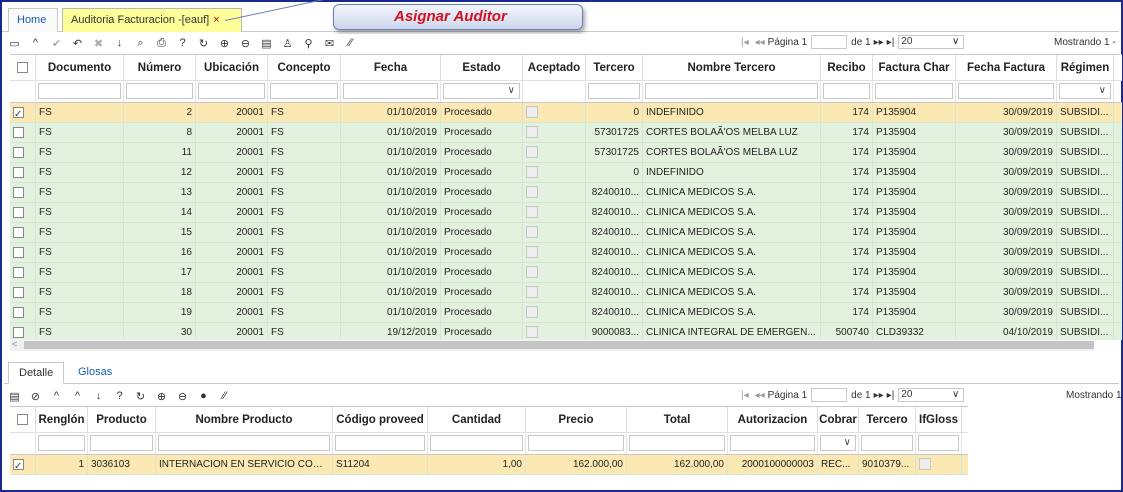 The width and height of the screenshot is (1123, 492). What do you see at coordinates (56, 43) in the screenshot?
I see `accept-icon: ✔` at bounding box center [56, 43].